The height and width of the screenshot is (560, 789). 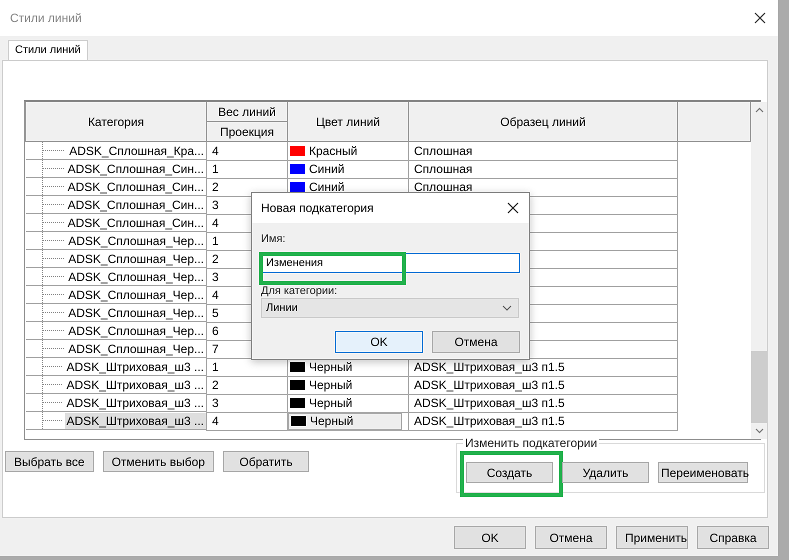 I want to click on field-label: Имя:, so click(x=273, y=239).